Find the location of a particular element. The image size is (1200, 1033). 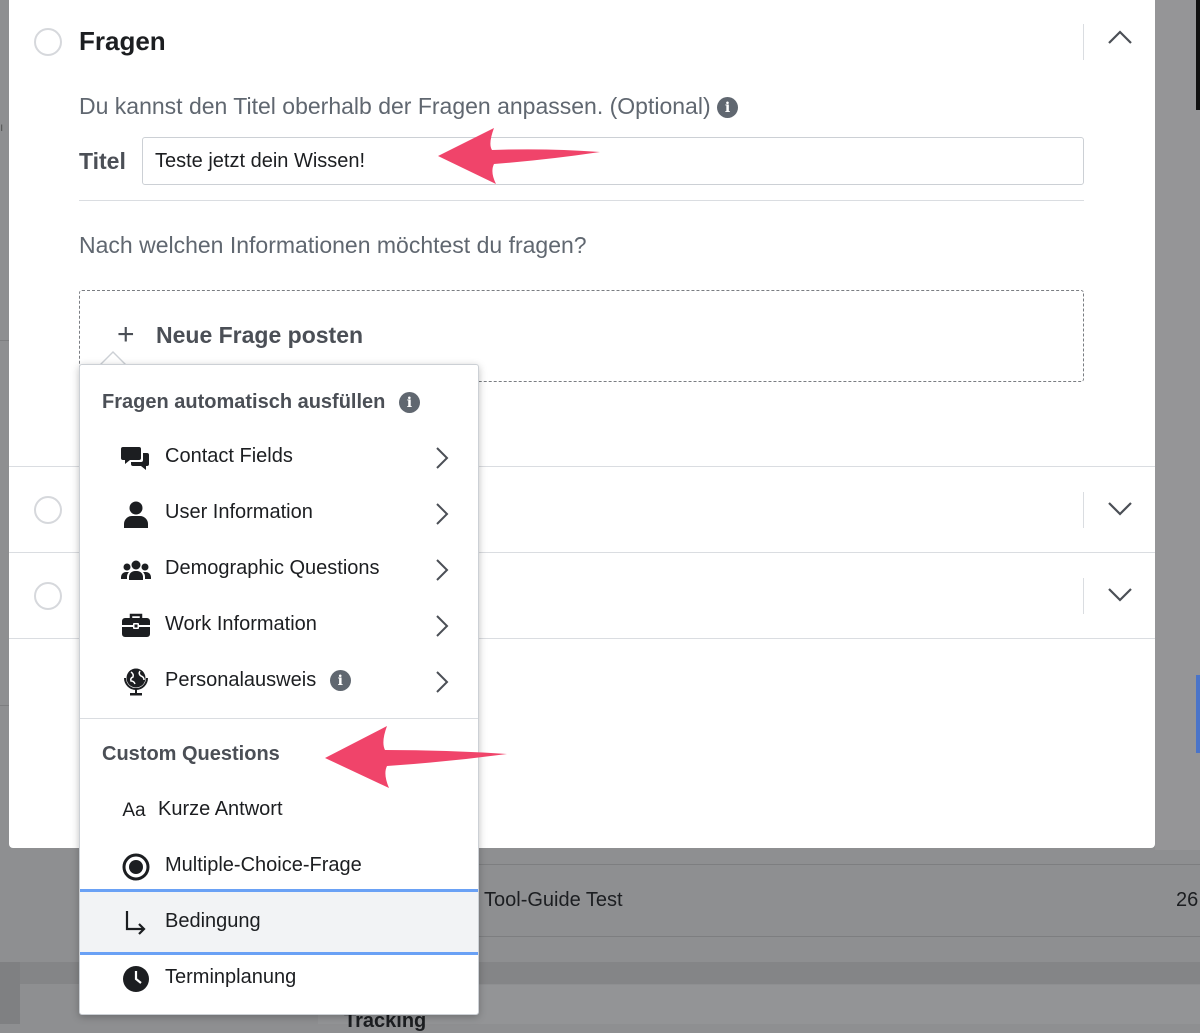

plus-icon: + is located at coordinates (126, 335).